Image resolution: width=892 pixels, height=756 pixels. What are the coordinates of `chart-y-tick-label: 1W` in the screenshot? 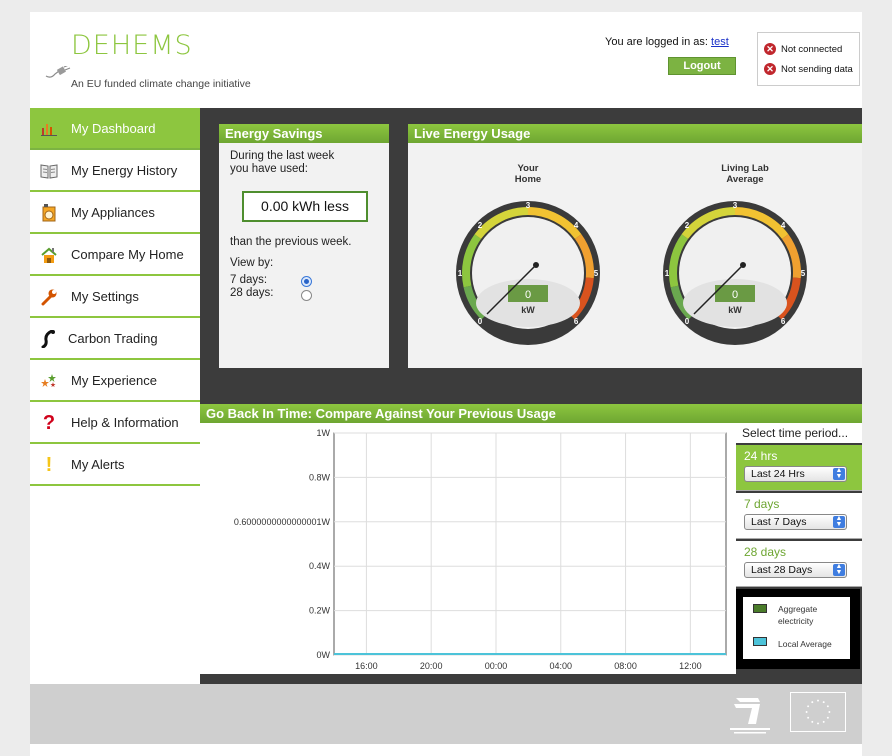 It's located at (324, 433).